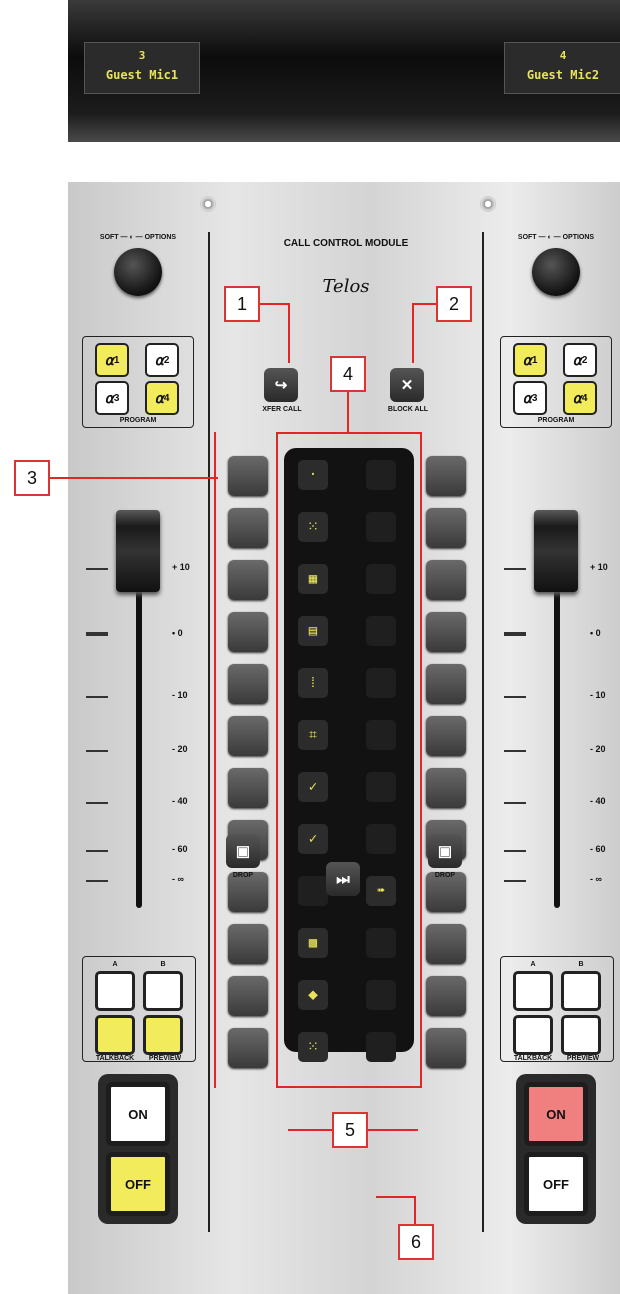 The height and width of the screenshot is (1294, 620). I want to click on callout-box, so click(277, 760).